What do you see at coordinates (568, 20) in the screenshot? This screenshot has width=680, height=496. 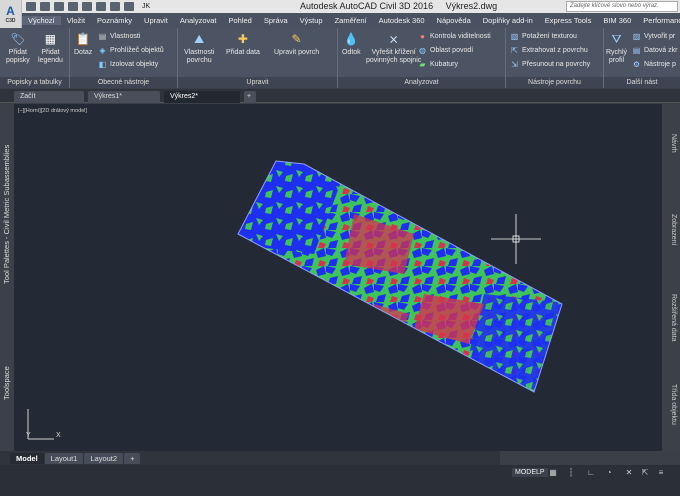 I see `tab-express-tools: Express Tools` at bounding box center [568, 20].